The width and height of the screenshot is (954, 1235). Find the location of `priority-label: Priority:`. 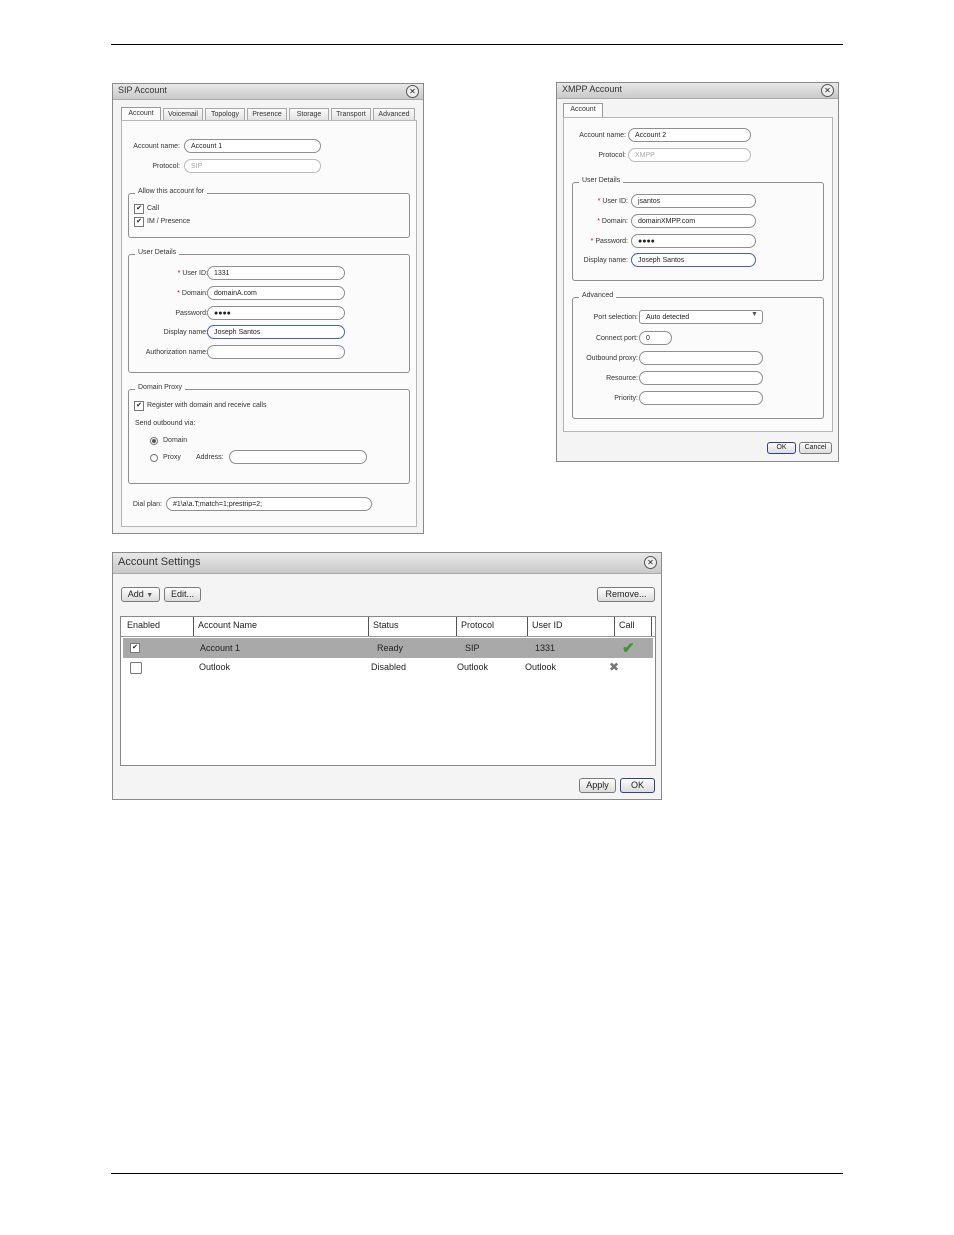

priority-label: Priority: is located at coordinates (626, 398).